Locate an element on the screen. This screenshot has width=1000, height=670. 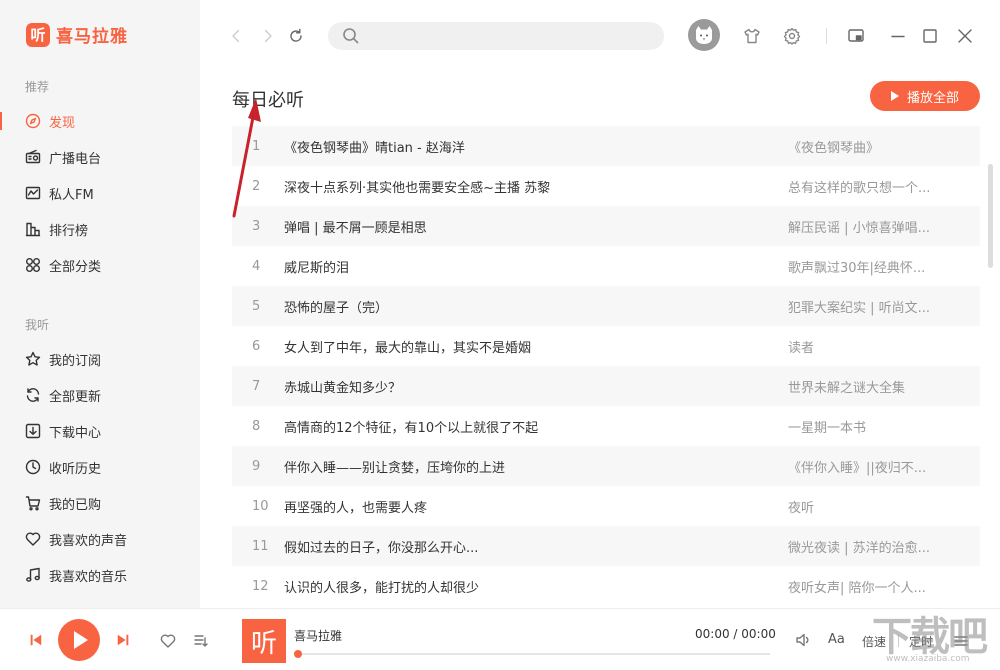
clock-icon is located at coordinates (33, 467).